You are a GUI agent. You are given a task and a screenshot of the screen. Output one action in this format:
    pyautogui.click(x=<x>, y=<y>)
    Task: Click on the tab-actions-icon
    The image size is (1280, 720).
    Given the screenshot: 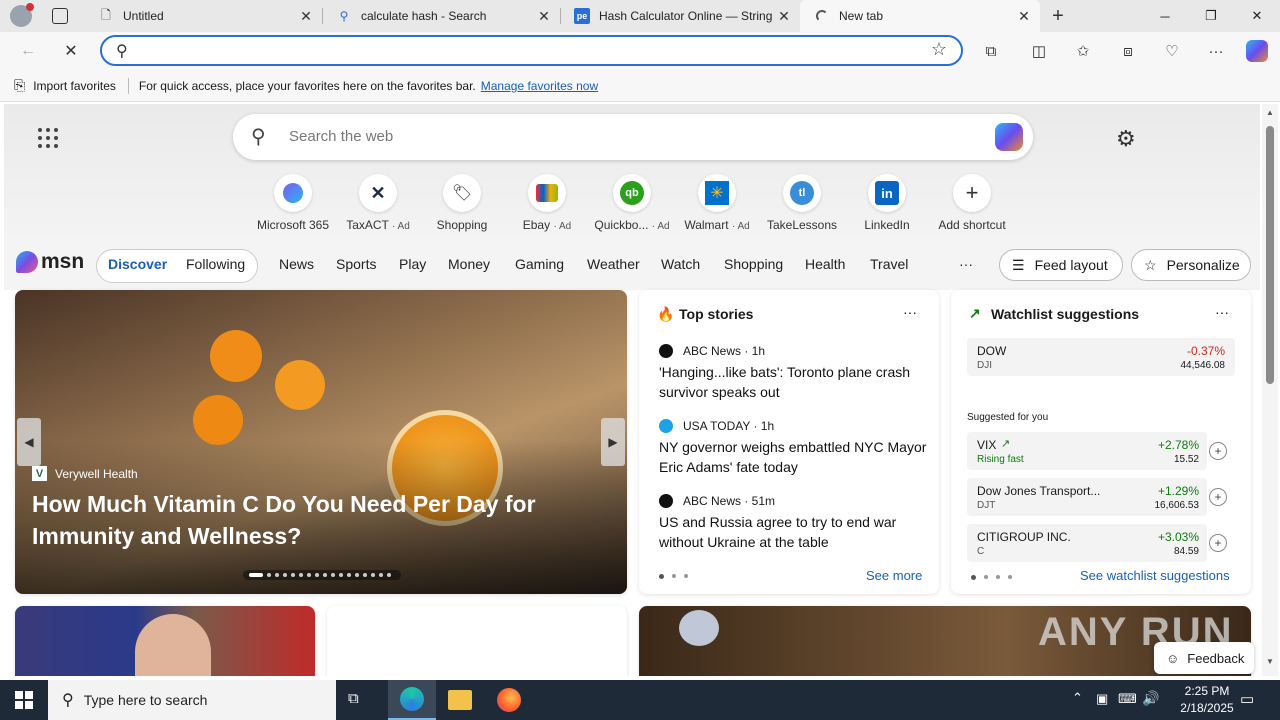 What is the action you would take?
    pyautogui.click(x=60, y=16)
    